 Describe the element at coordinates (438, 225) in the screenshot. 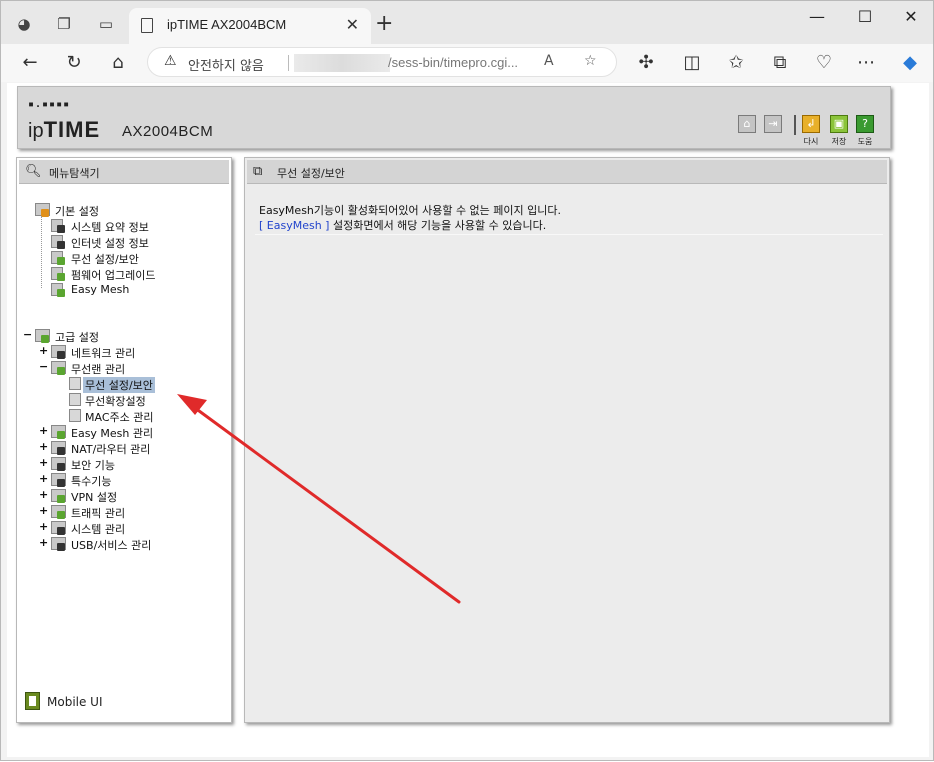

I see `notice-text: 설정화면에서 해당 기능을 사용할 수 있습니다.` at that location.